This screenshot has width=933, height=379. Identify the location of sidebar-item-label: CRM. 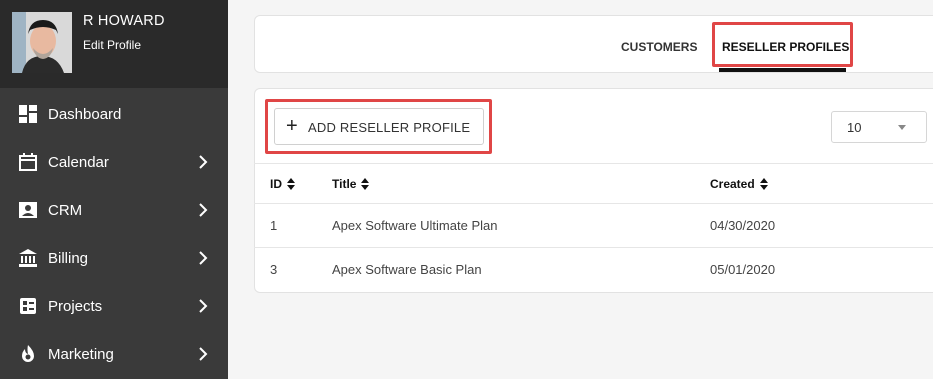
(65, 210).